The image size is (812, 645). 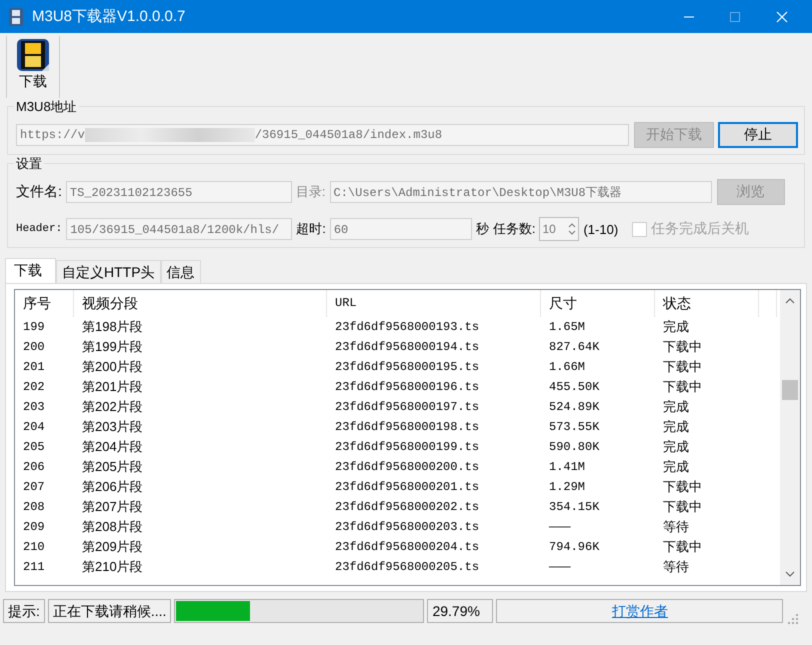 What do you see at coordinates (790, 574) in the screenshot?
I see `scroll-down-icon` at bounding box center [790, 574].